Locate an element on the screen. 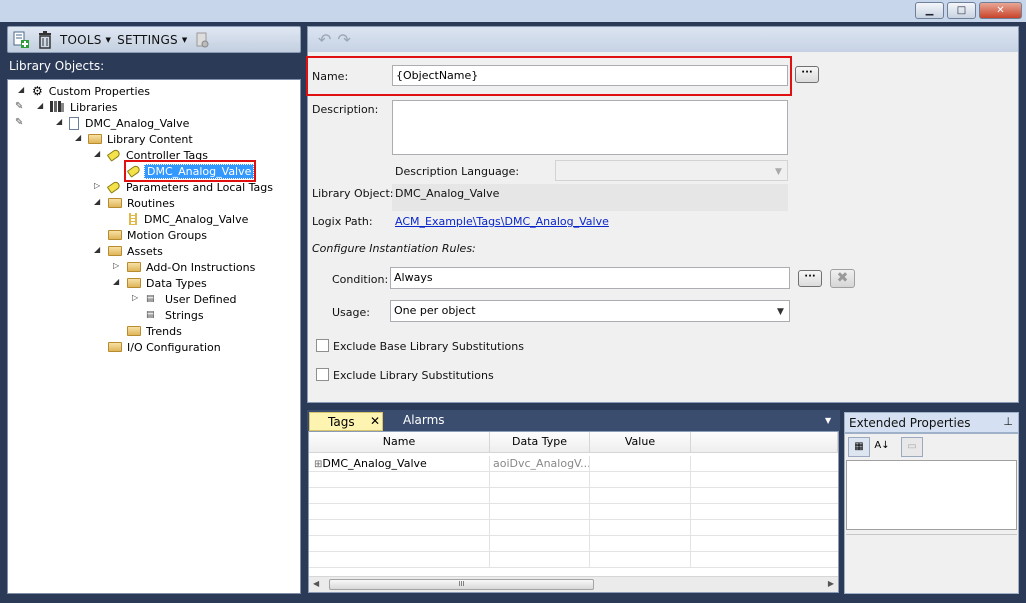 This screenshot has width=1026, height=603. tree-item-parameters: Parameters and Local Tags is located at coordinates (190, 187).